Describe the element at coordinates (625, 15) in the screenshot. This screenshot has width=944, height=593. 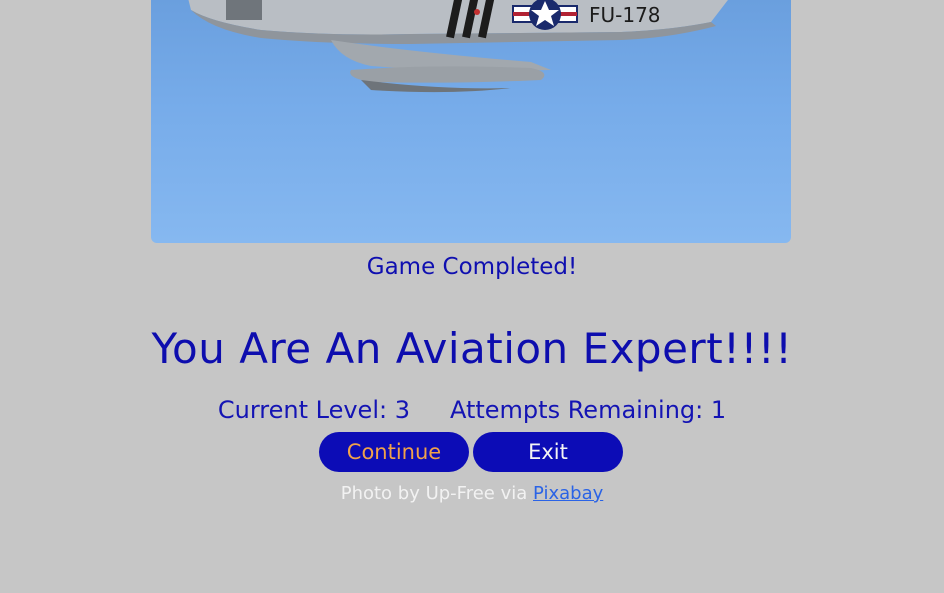
I see `tail-marking: FU-178` at that location.